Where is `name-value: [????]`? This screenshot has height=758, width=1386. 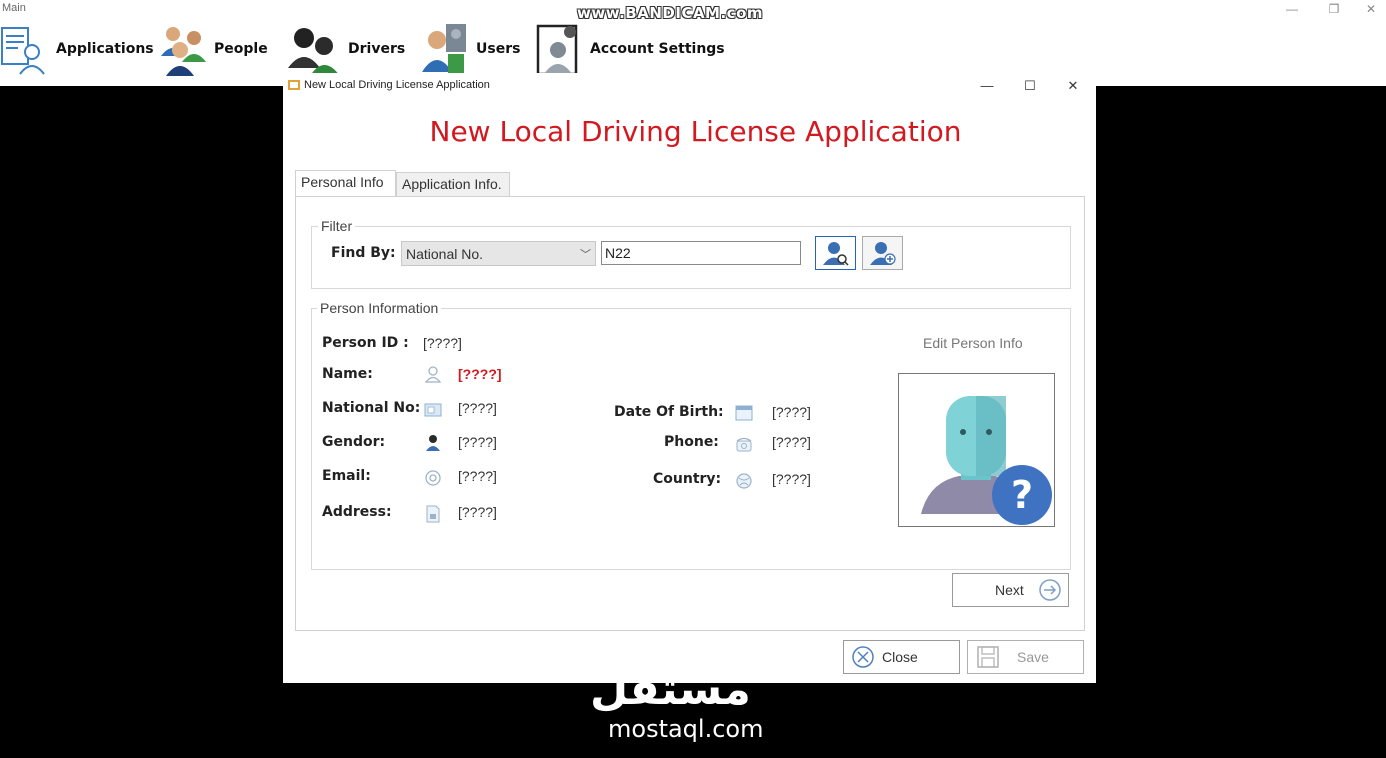
name-value: [????] is located at coordinates (480, 374).